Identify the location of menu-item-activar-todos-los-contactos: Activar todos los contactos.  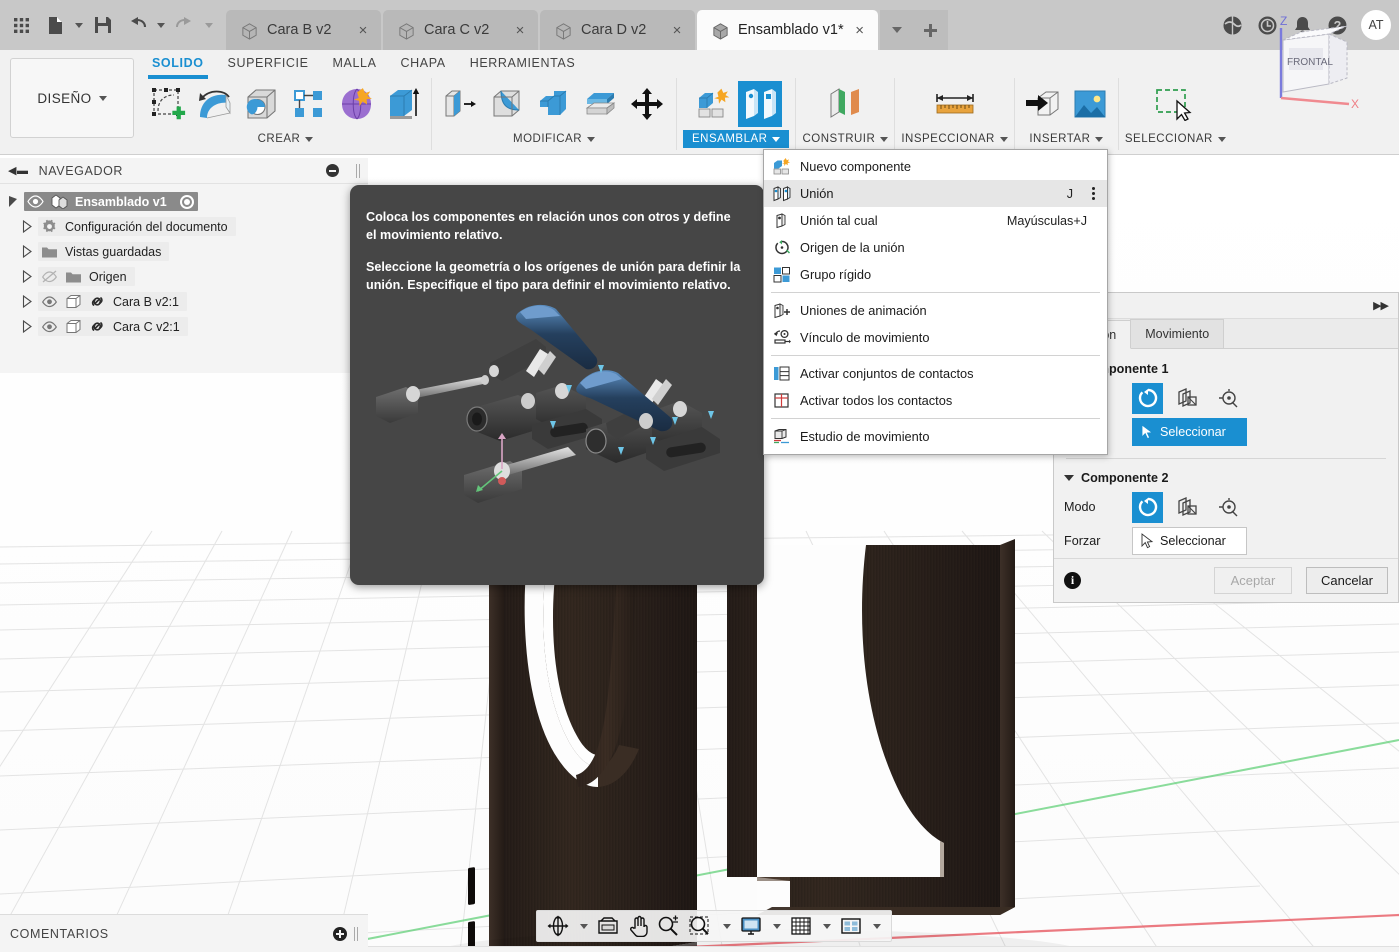
(935, 400).